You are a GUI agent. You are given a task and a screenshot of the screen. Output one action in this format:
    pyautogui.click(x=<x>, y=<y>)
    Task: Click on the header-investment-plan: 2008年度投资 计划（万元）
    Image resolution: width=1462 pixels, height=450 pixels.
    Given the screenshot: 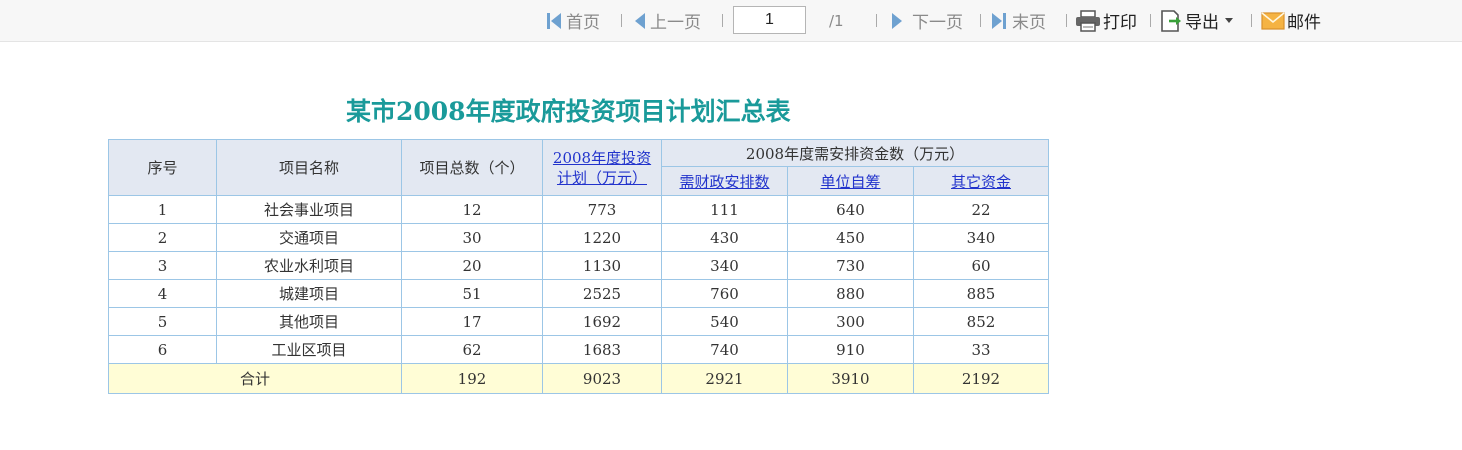 What is the action you would take?
    pyautogui.click(x=602, y=167)
    